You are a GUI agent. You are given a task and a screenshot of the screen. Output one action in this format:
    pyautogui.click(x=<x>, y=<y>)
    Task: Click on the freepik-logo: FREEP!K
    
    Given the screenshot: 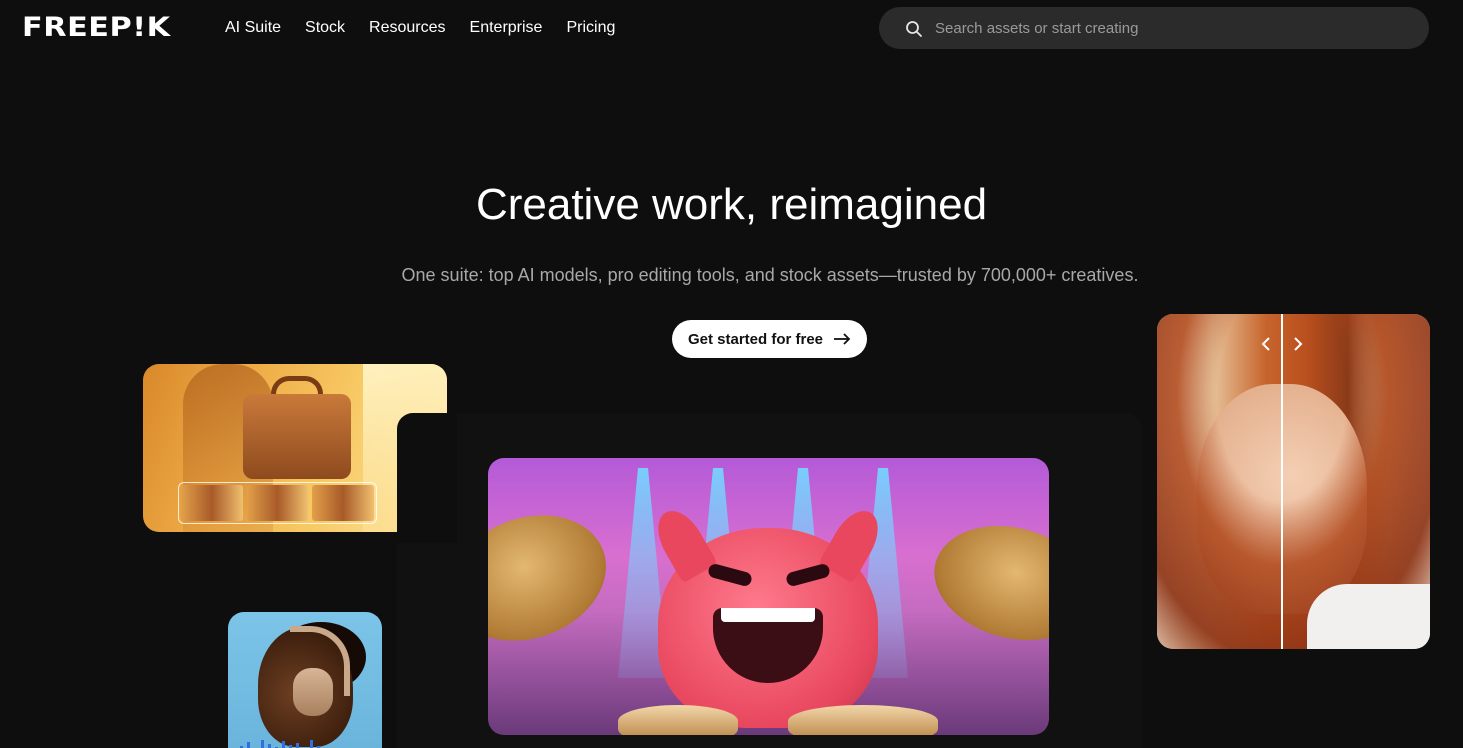 What is the action you would take?
    pyautogui.click(x=96, y=28)
    